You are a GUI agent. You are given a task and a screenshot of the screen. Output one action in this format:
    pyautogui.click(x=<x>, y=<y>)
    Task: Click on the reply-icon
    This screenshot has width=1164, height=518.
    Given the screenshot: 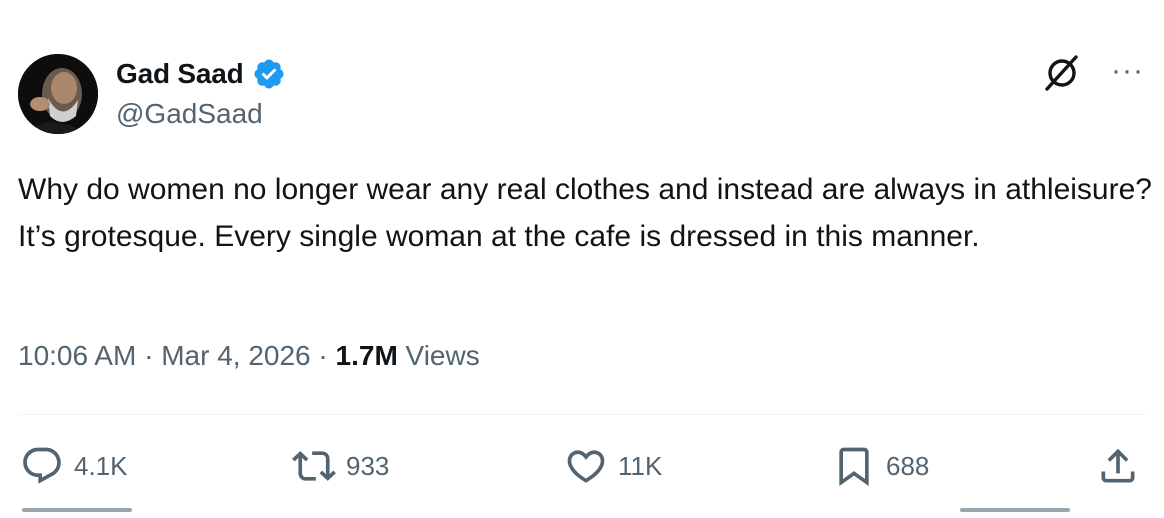 What is the action you would take?
    pyautogui.click(x=42, y=465)
    